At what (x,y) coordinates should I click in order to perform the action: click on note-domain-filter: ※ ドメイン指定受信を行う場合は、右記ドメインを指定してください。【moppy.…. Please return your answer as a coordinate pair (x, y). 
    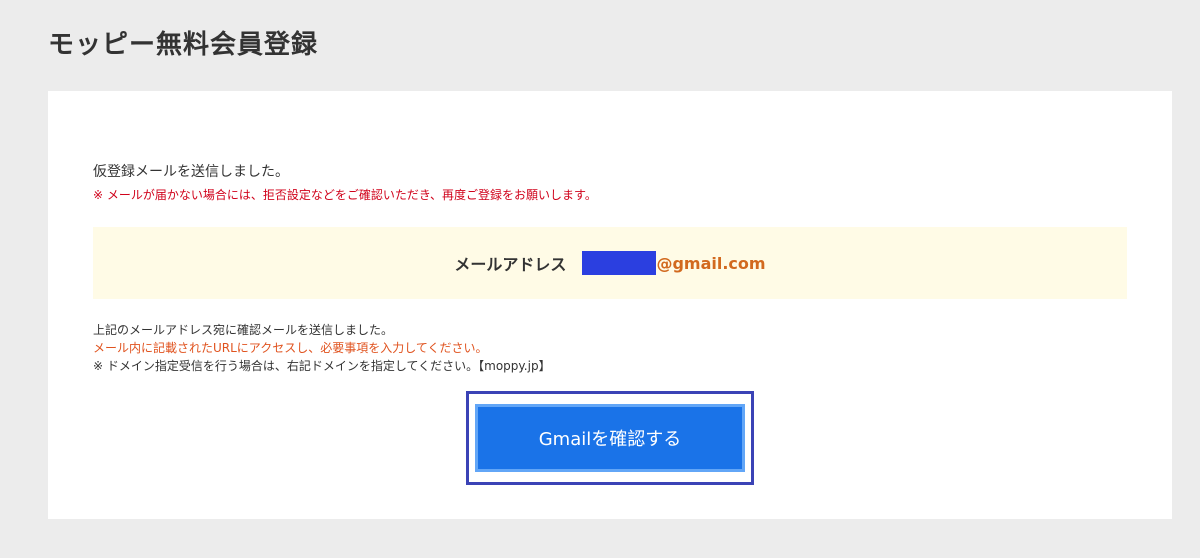
    Looking at the image, I should click on (322, 366).